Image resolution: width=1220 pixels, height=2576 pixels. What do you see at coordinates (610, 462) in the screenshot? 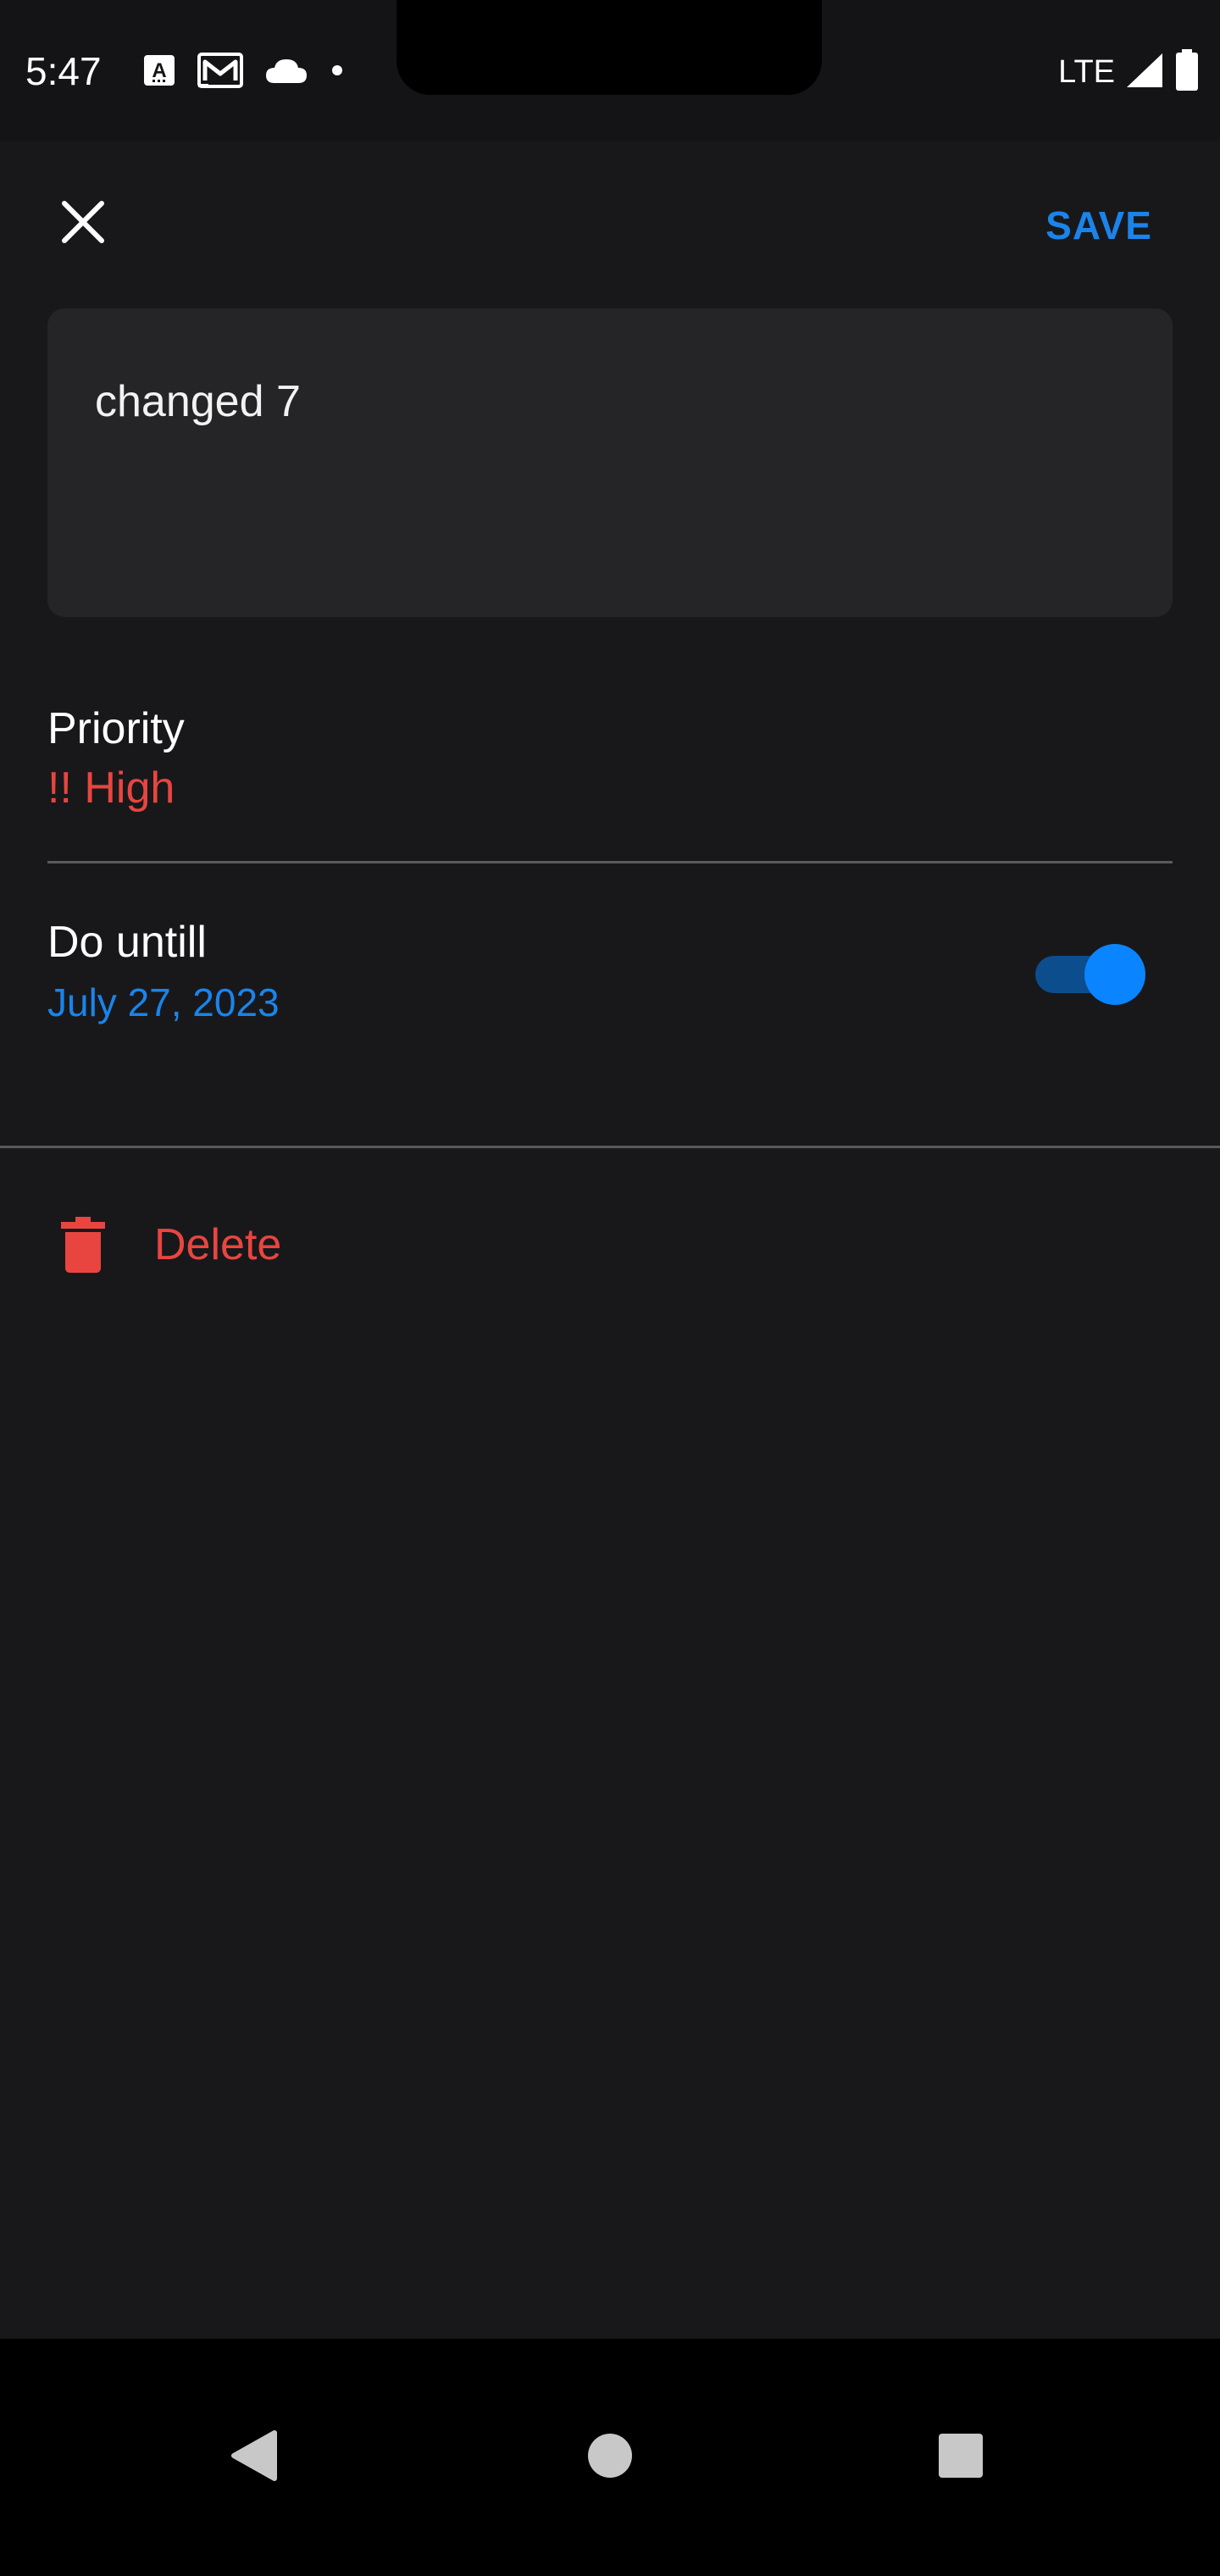
I see `task-text-field: changed 7` at bounding box center [610, 462].